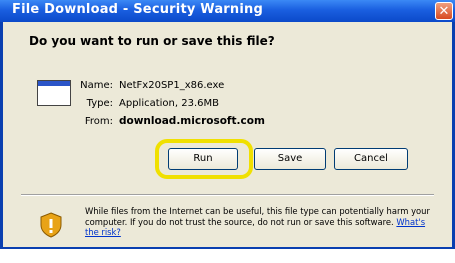 This screenshot has width=455, height=263. What do you see at coordinates (204, 159) in the screenshot?
I see `run-button-highlight` at bounding box center [204, 159].